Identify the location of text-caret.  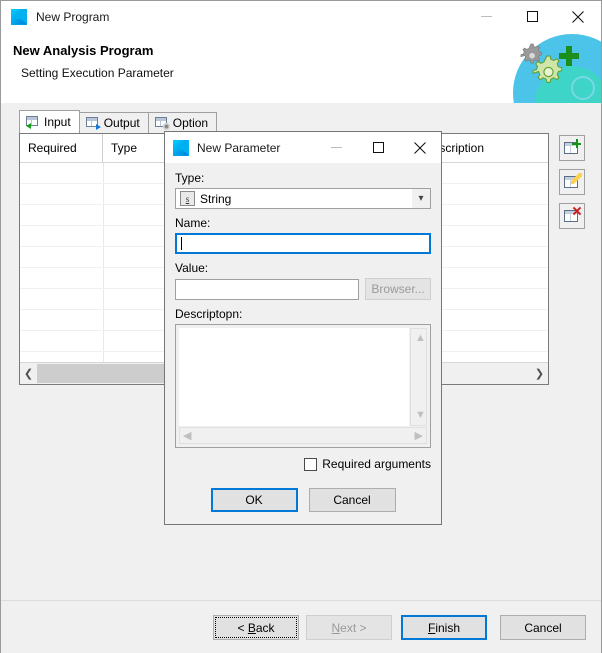
(181, 243).